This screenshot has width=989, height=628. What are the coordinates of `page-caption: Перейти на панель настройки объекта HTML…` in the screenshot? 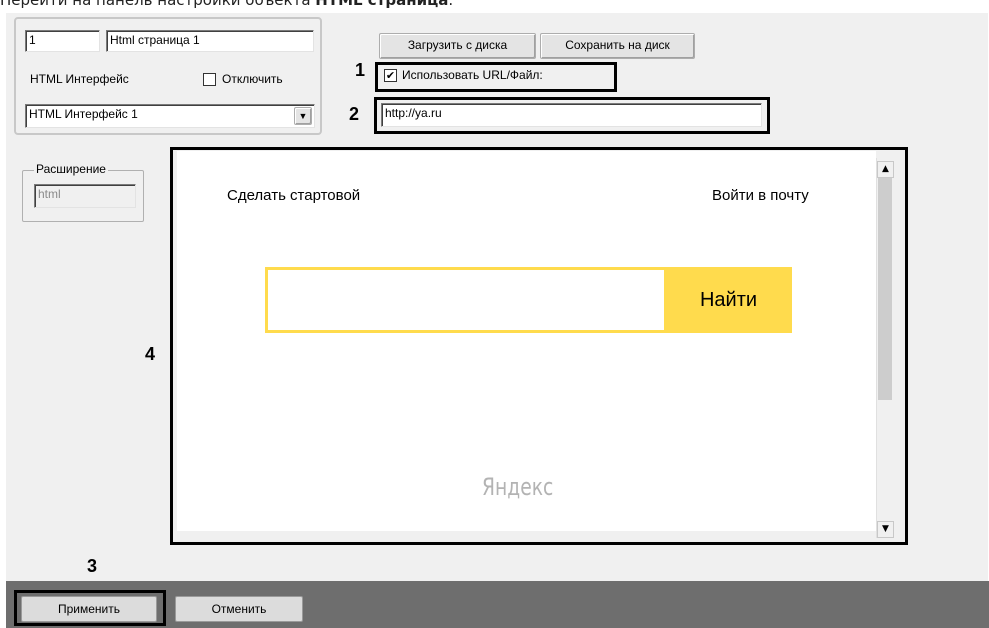 It's located at (494, 6).